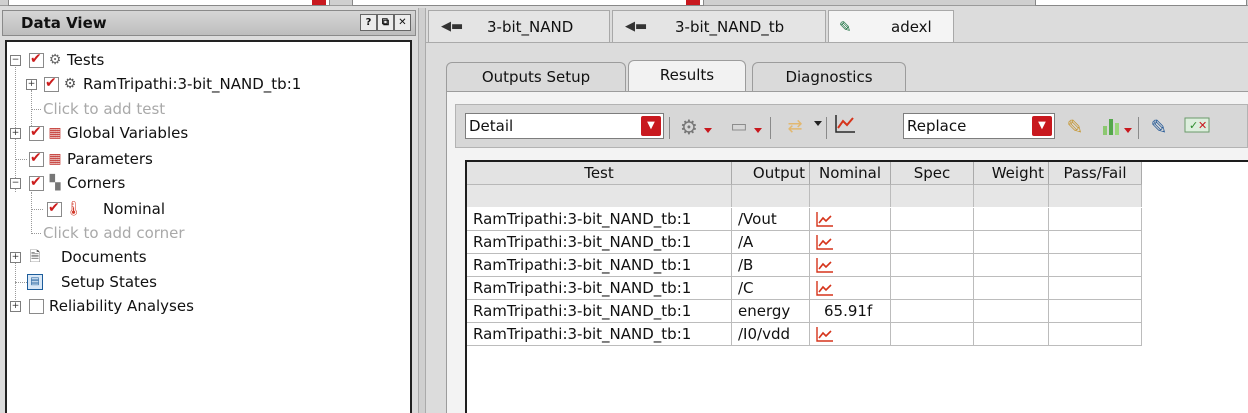 The image size is (1248, 413). What do you see at coordinates (36, 306) in the screenshot?
I see `reliability-checkbox` at bounding box center [36, 306].